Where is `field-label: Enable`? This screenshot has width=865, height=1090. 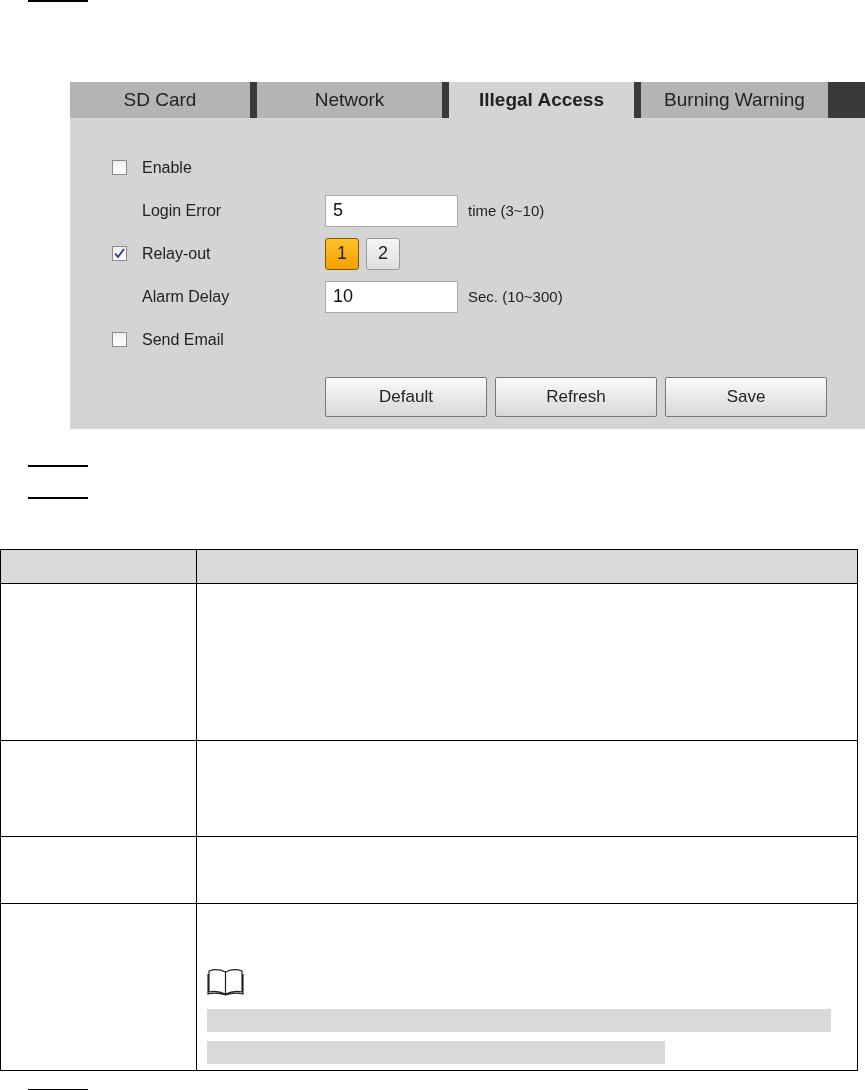 field-label: Enable is located at coordinates (167, 167).